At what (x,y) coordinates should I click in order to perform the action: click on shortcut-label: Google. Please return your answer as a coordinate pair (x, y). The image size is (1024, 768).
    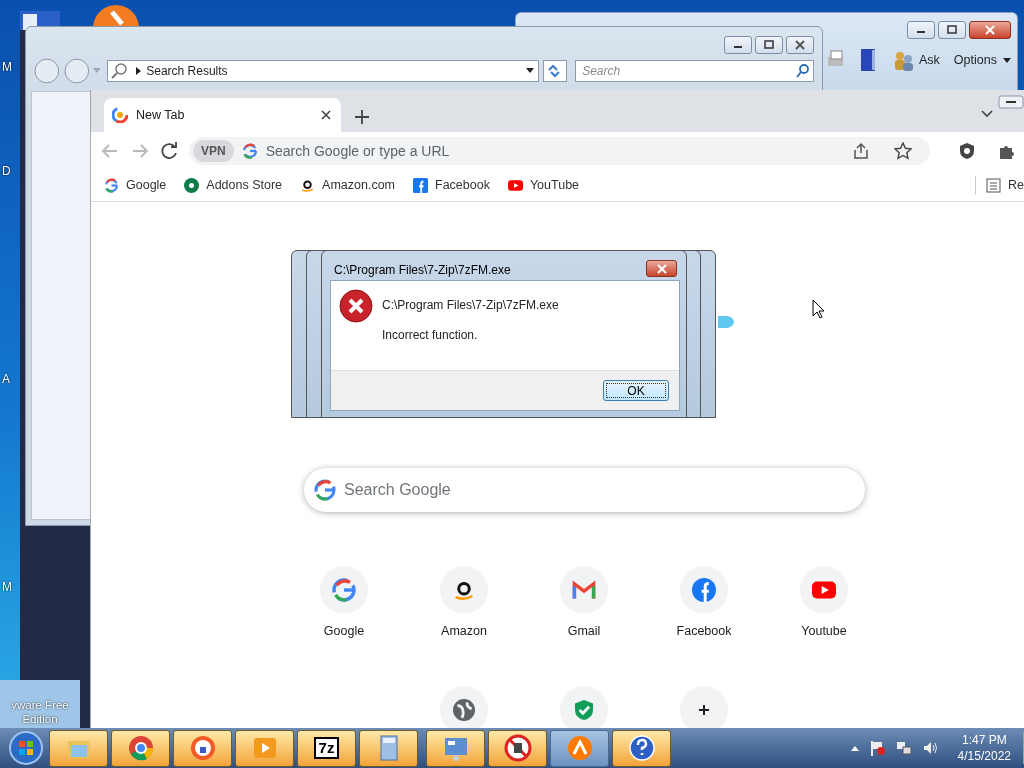
    Looking at the image, I should click on (344, 631).